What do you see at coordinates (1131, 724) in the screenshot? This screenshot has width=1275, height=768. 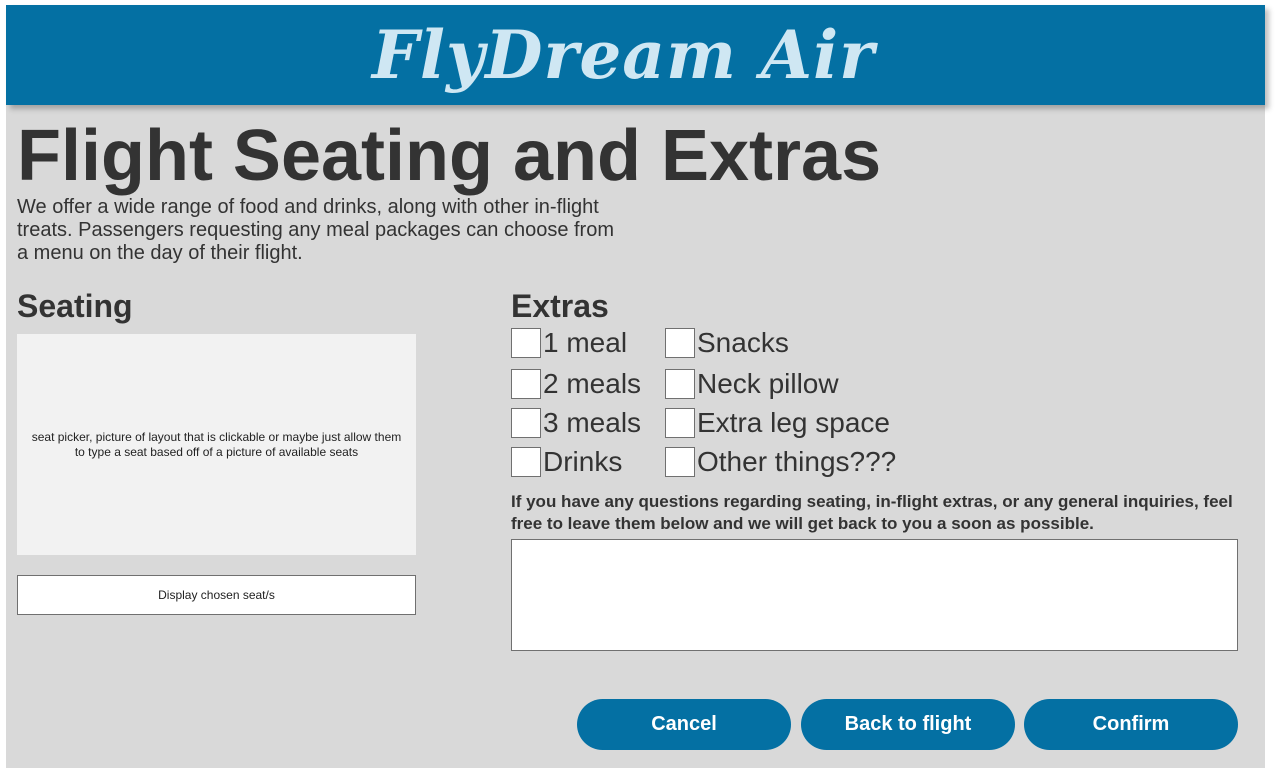 I see `confirm-button: Confirm` at bounding box center [1131, 724].